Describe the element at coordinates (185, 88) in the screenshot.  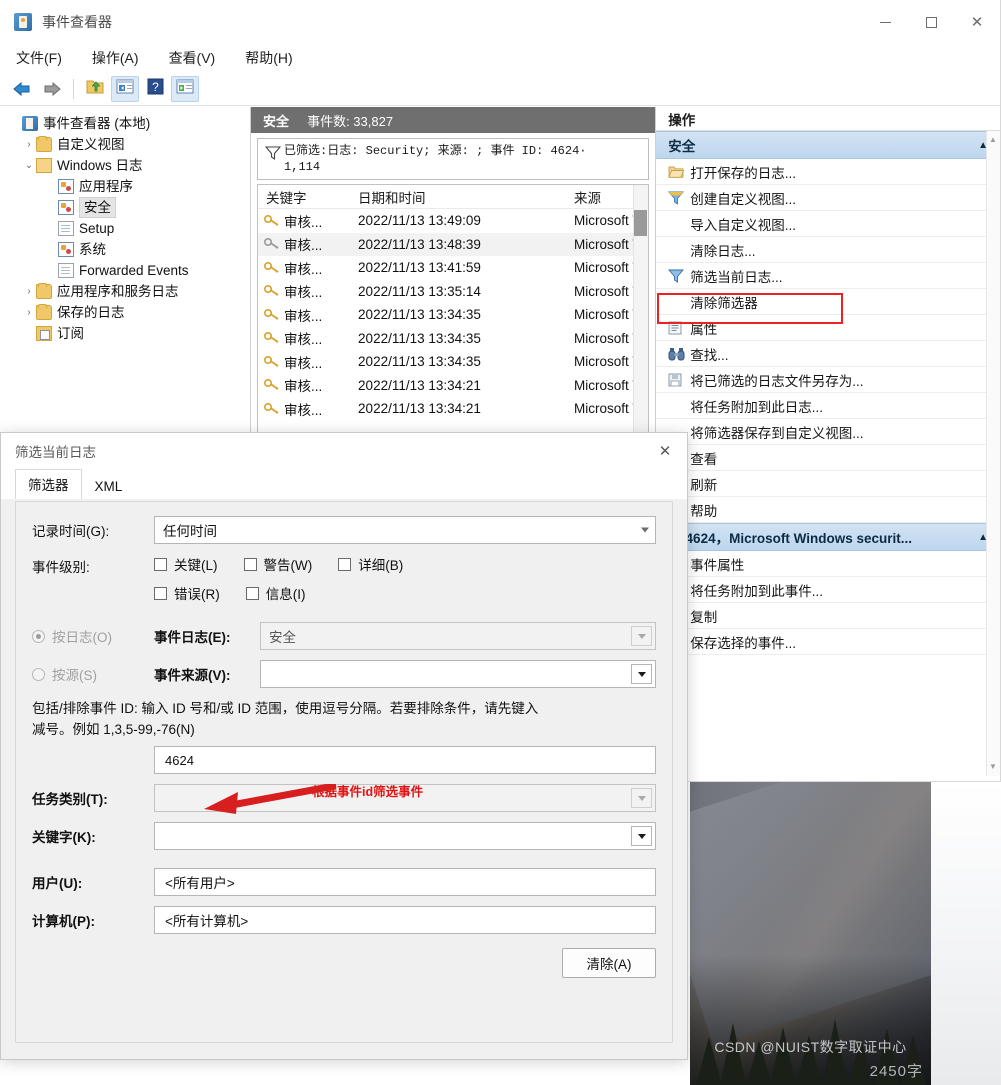
I see `show-action-pane-button` at that location.